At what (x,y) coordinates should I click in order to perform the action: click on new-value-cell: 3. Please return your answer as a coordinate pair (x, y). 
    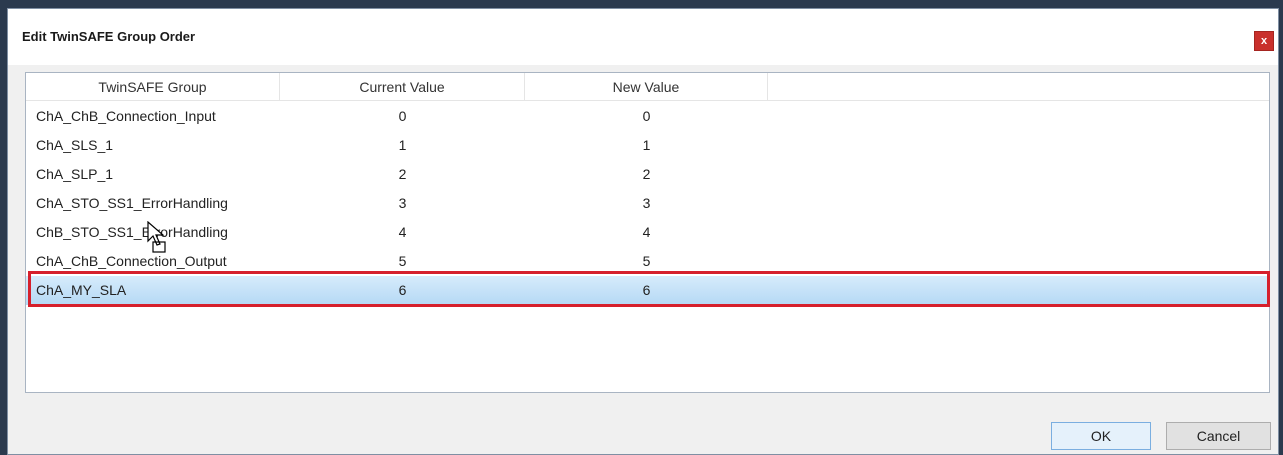
    Looking at the image, I should click on (646, 203).